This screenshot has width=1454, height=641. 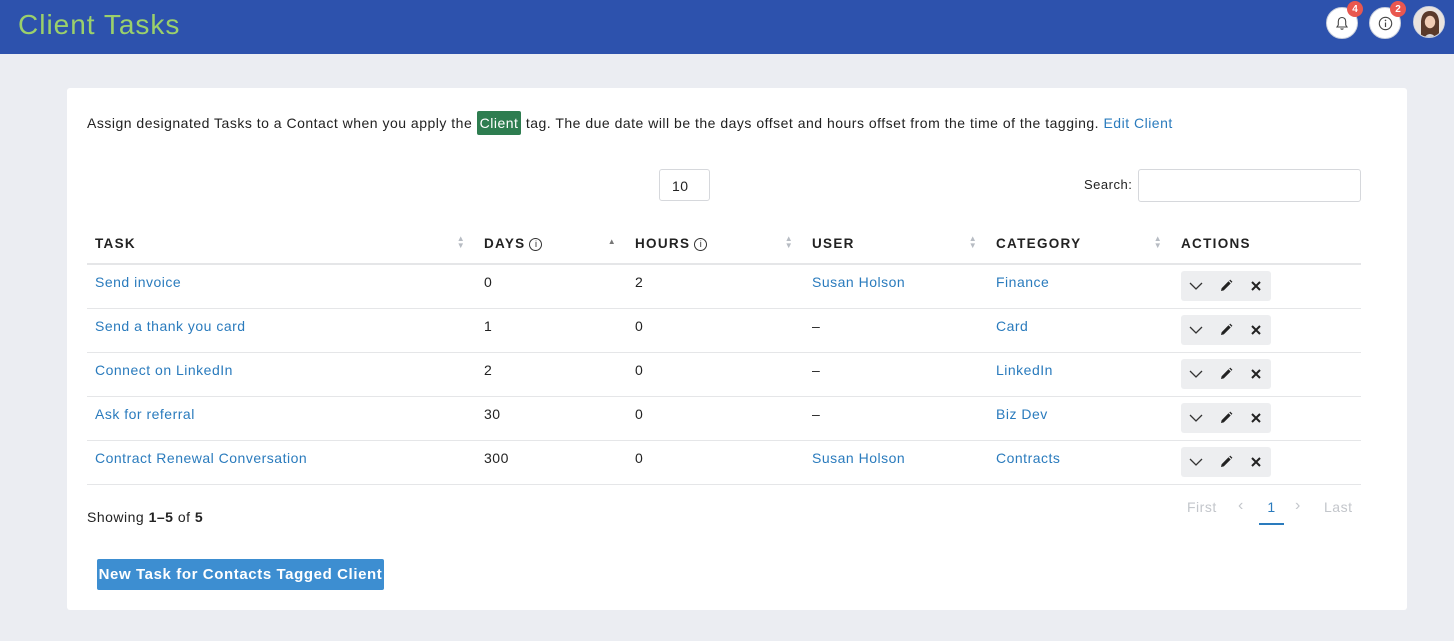 I want to click on showing-of: of, so click(x=184, y=517).